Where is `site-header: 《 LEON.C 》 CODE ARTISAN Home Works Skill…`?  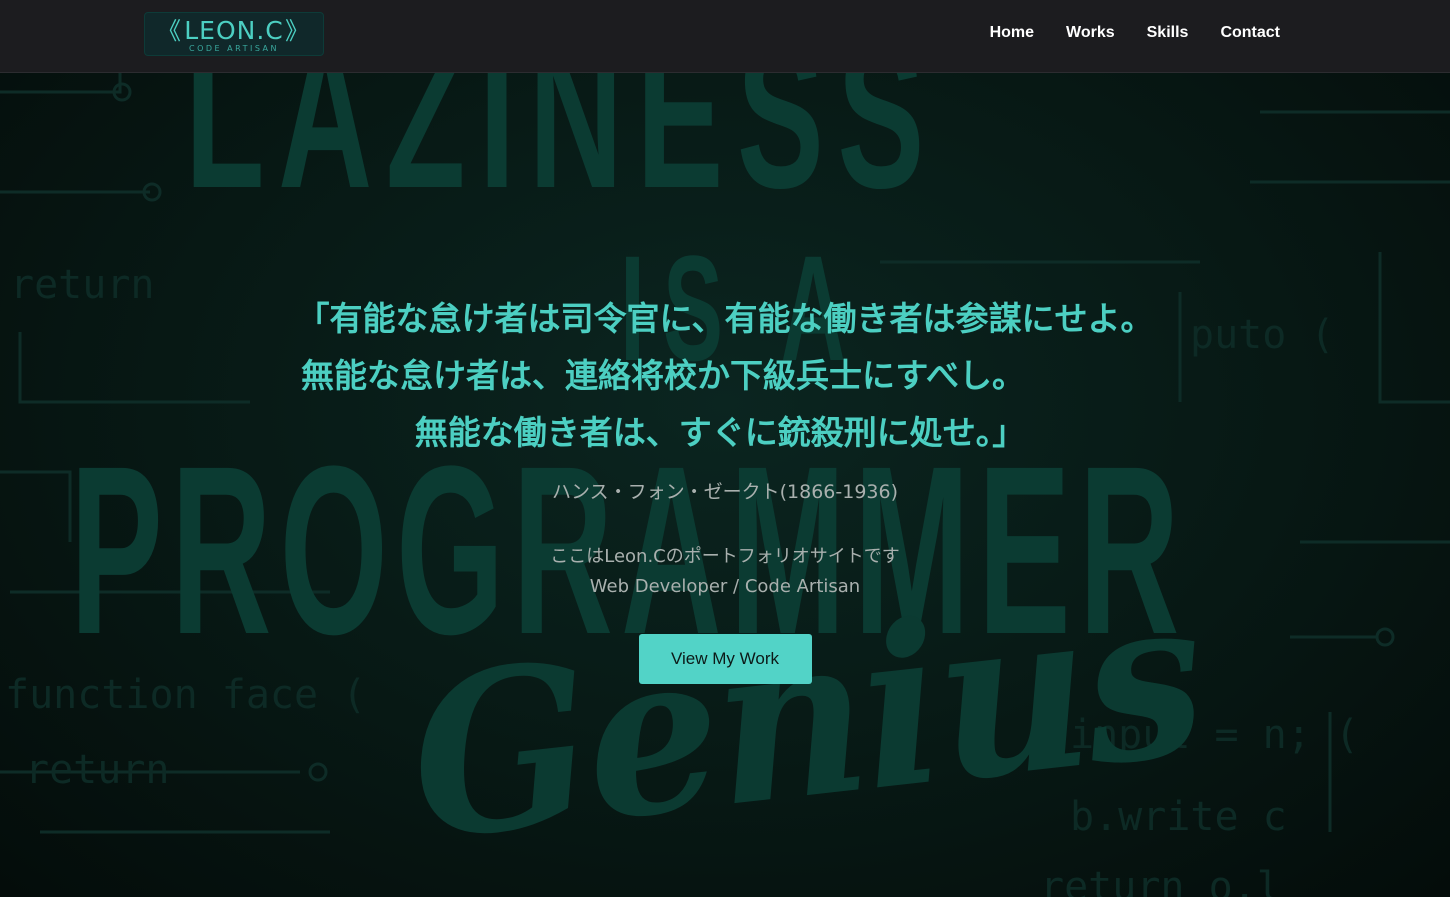
site-header: 《 LEON.C 》 CODE ARTISAN Home Works Skill… is located at coordinates (725, 36).